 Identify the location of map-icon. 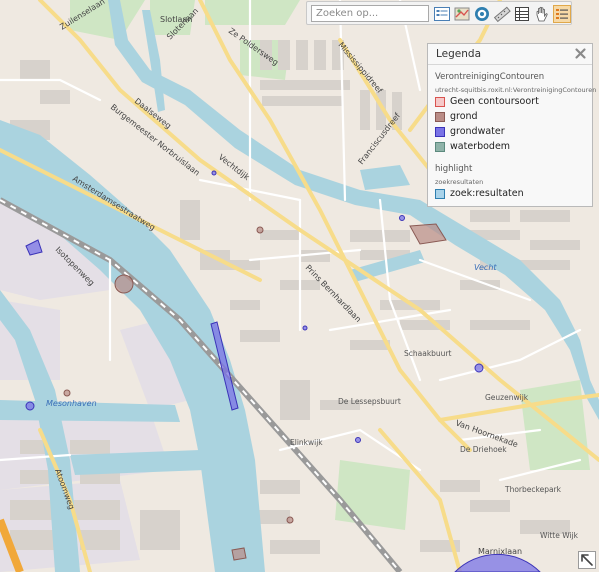
(462, 14).